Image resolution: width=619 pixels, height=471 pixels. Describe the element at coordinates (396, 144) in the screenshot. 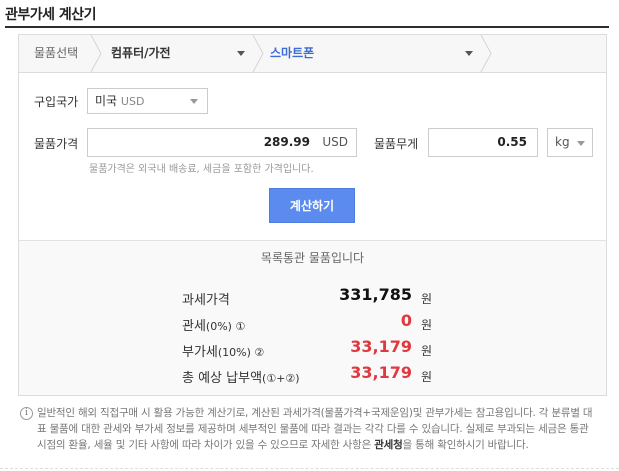

I see `weight-label: 물품무게` at that location.